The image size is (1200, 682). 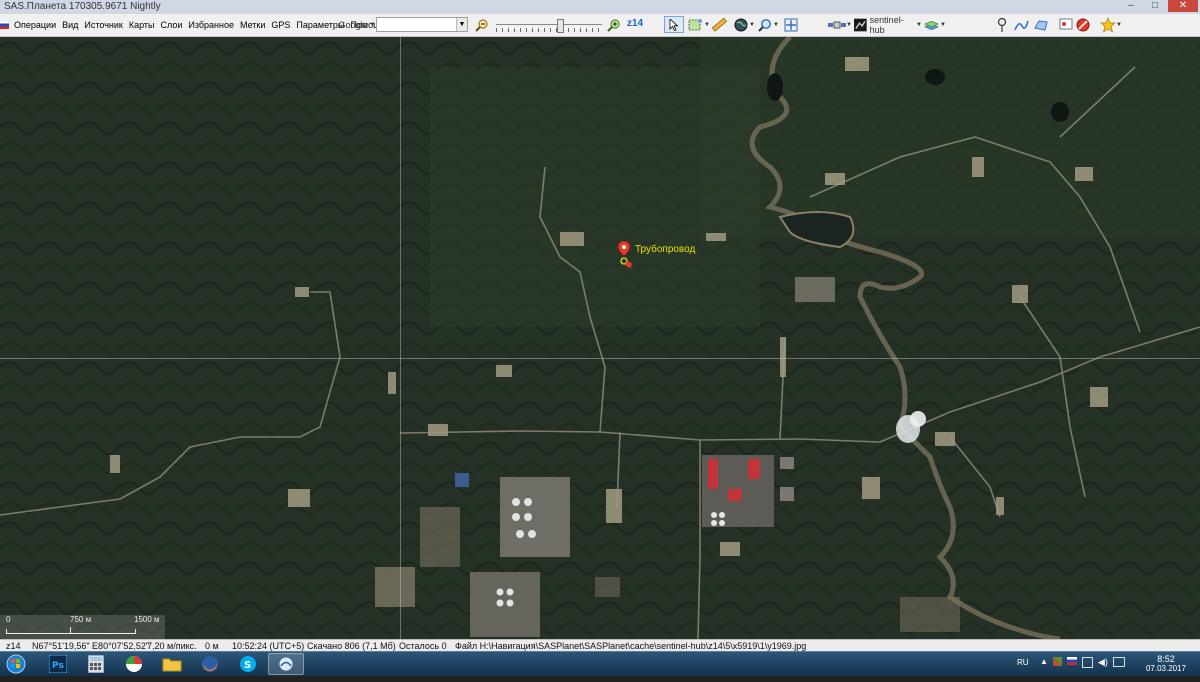 I want to click on select-area-button, so click(x=696, y=24).